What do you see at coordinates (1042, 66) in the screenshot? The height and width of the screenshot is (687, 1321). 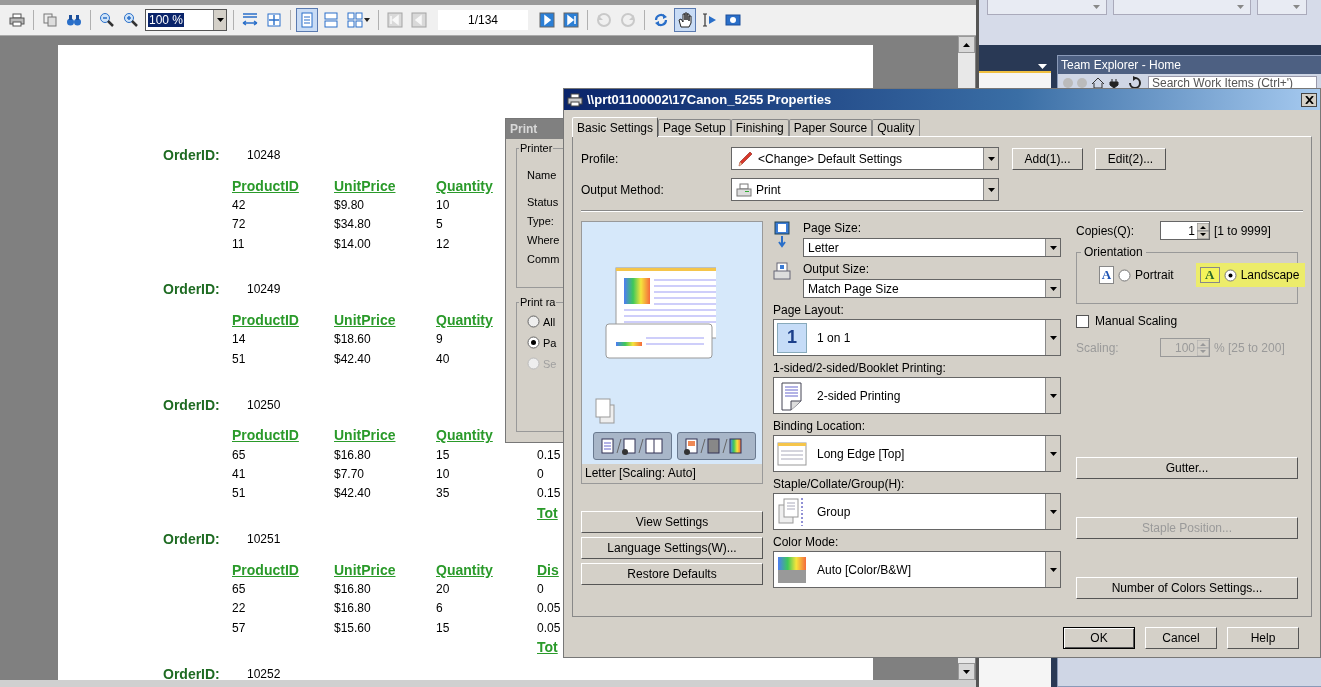 I see `dropdown-arrow-icon` at bounding box center [1042, 66].